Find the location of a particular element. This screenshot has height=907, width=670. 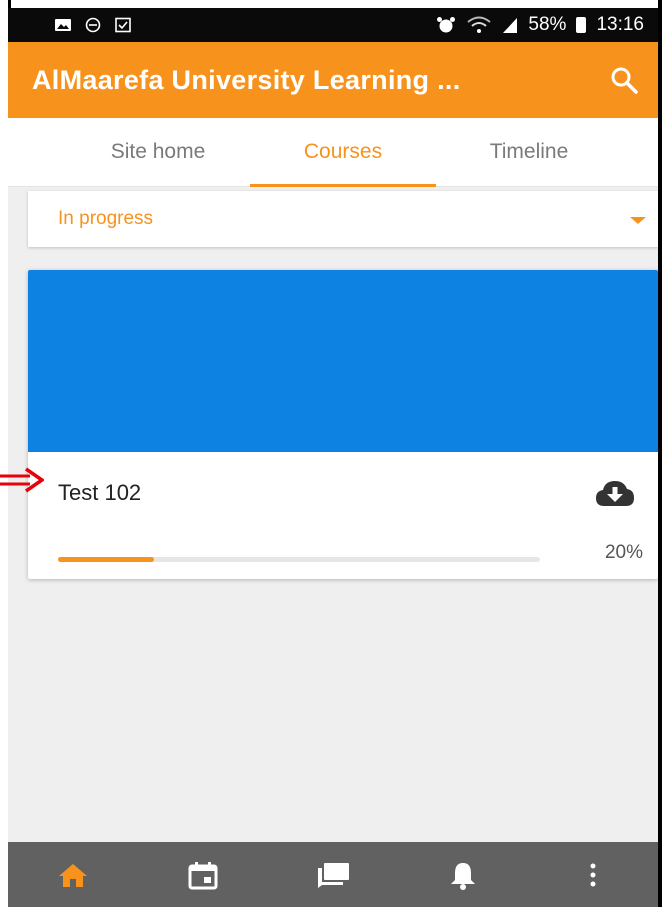

course-progress-label: 20% is located at coordinates (623, 552).